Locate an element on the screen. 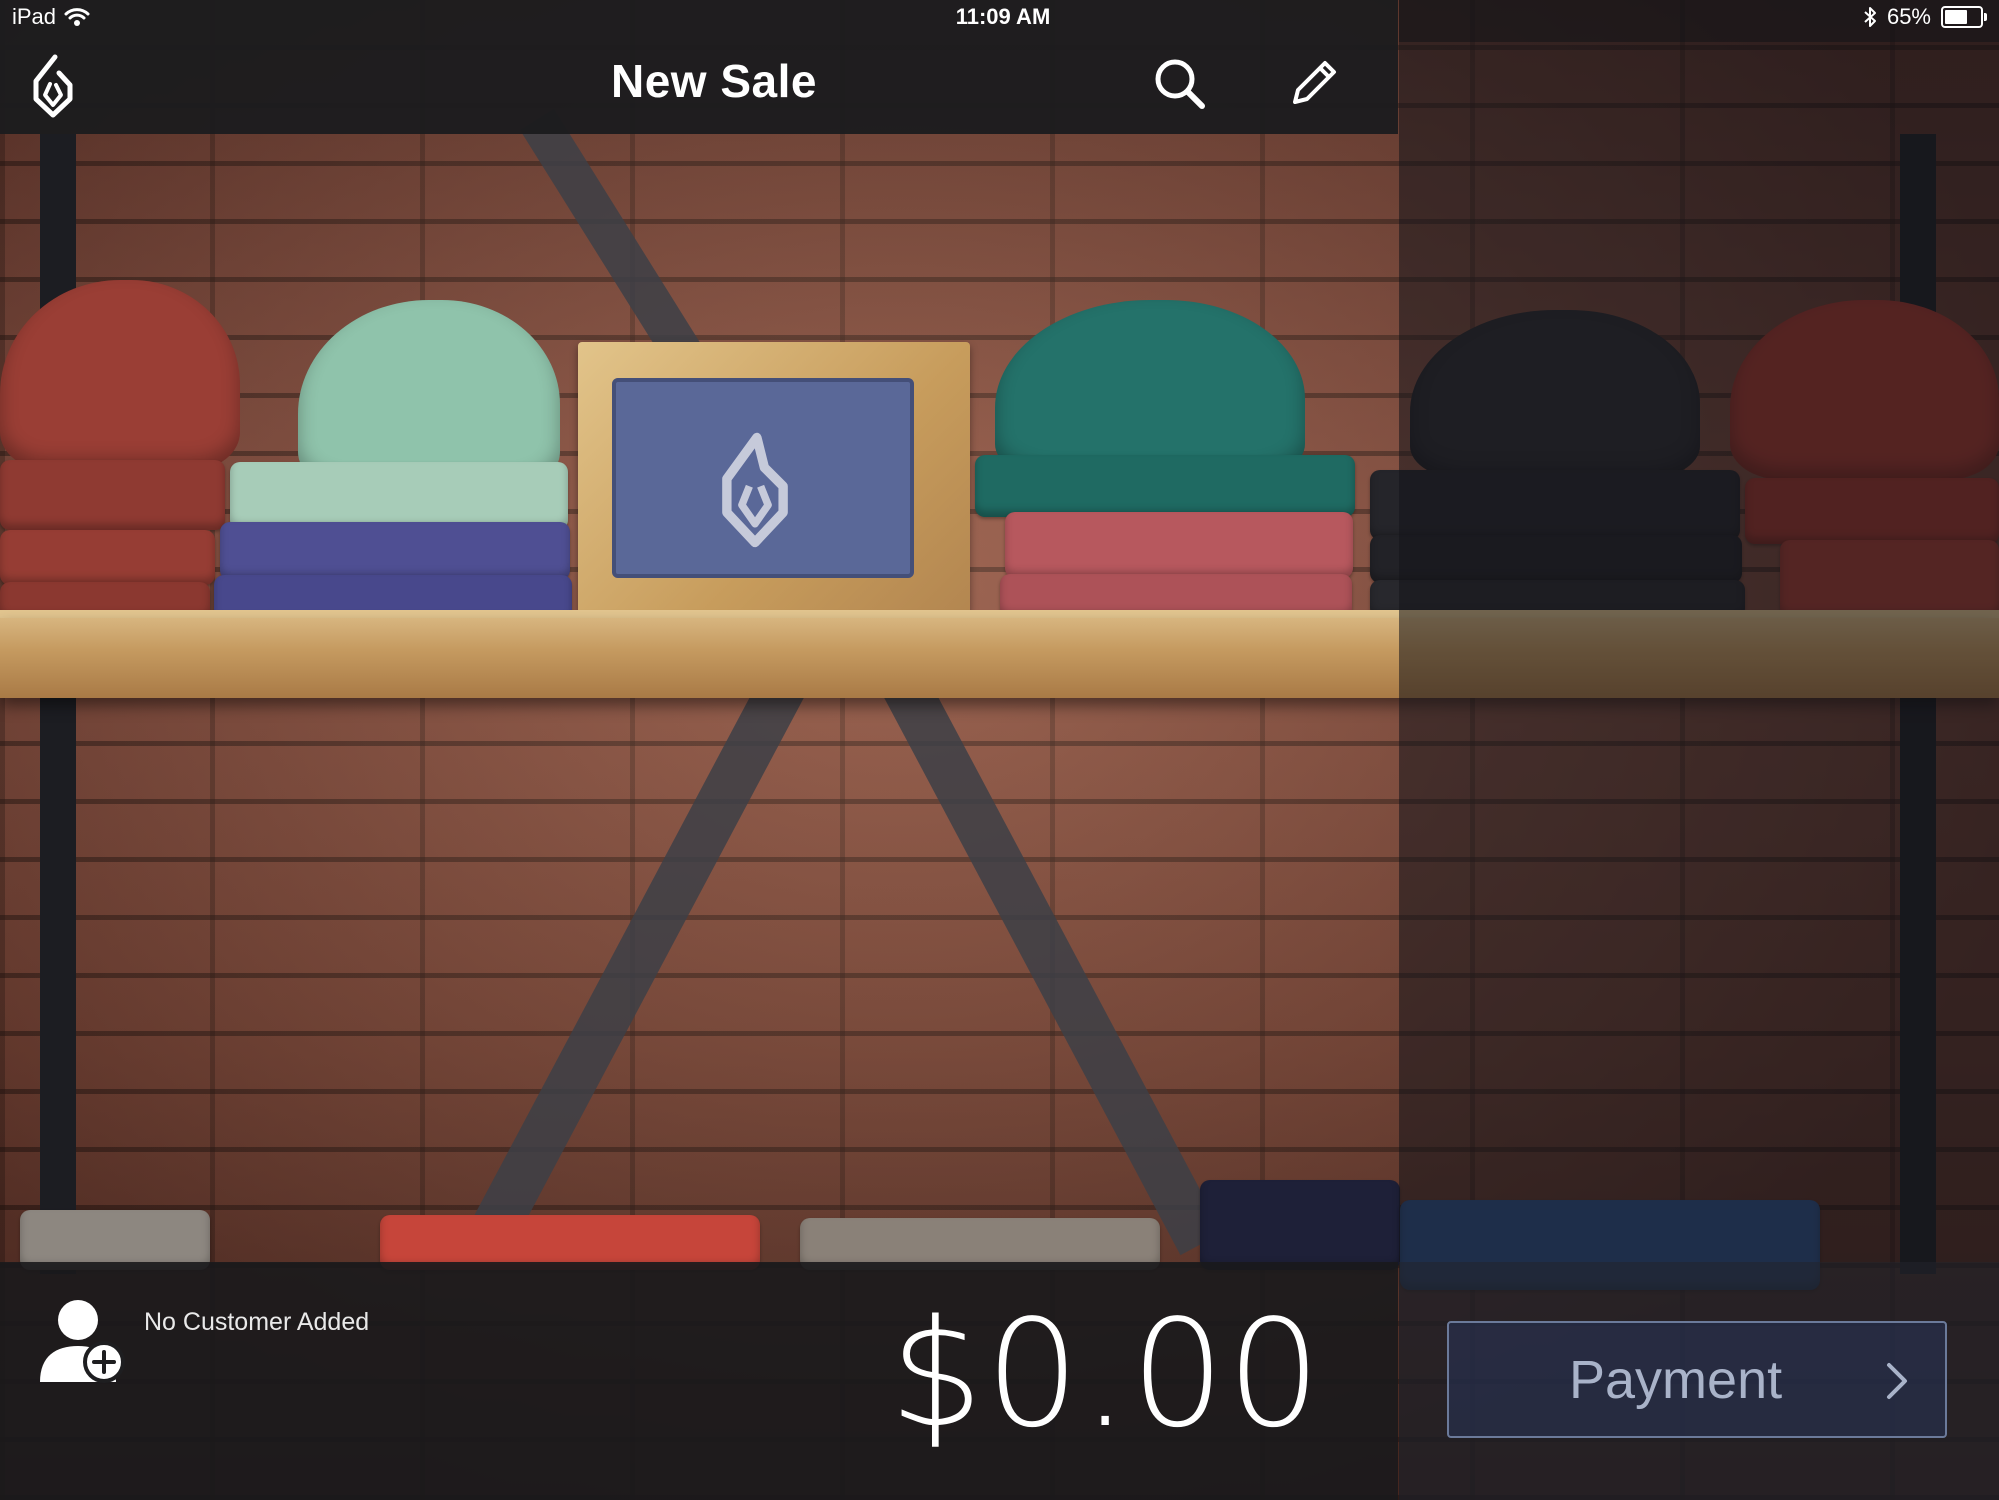 Image resolution: width=1999 pixels, height=1500 pixels. battery-percent: 65% is located at coordinates (1908, 16).